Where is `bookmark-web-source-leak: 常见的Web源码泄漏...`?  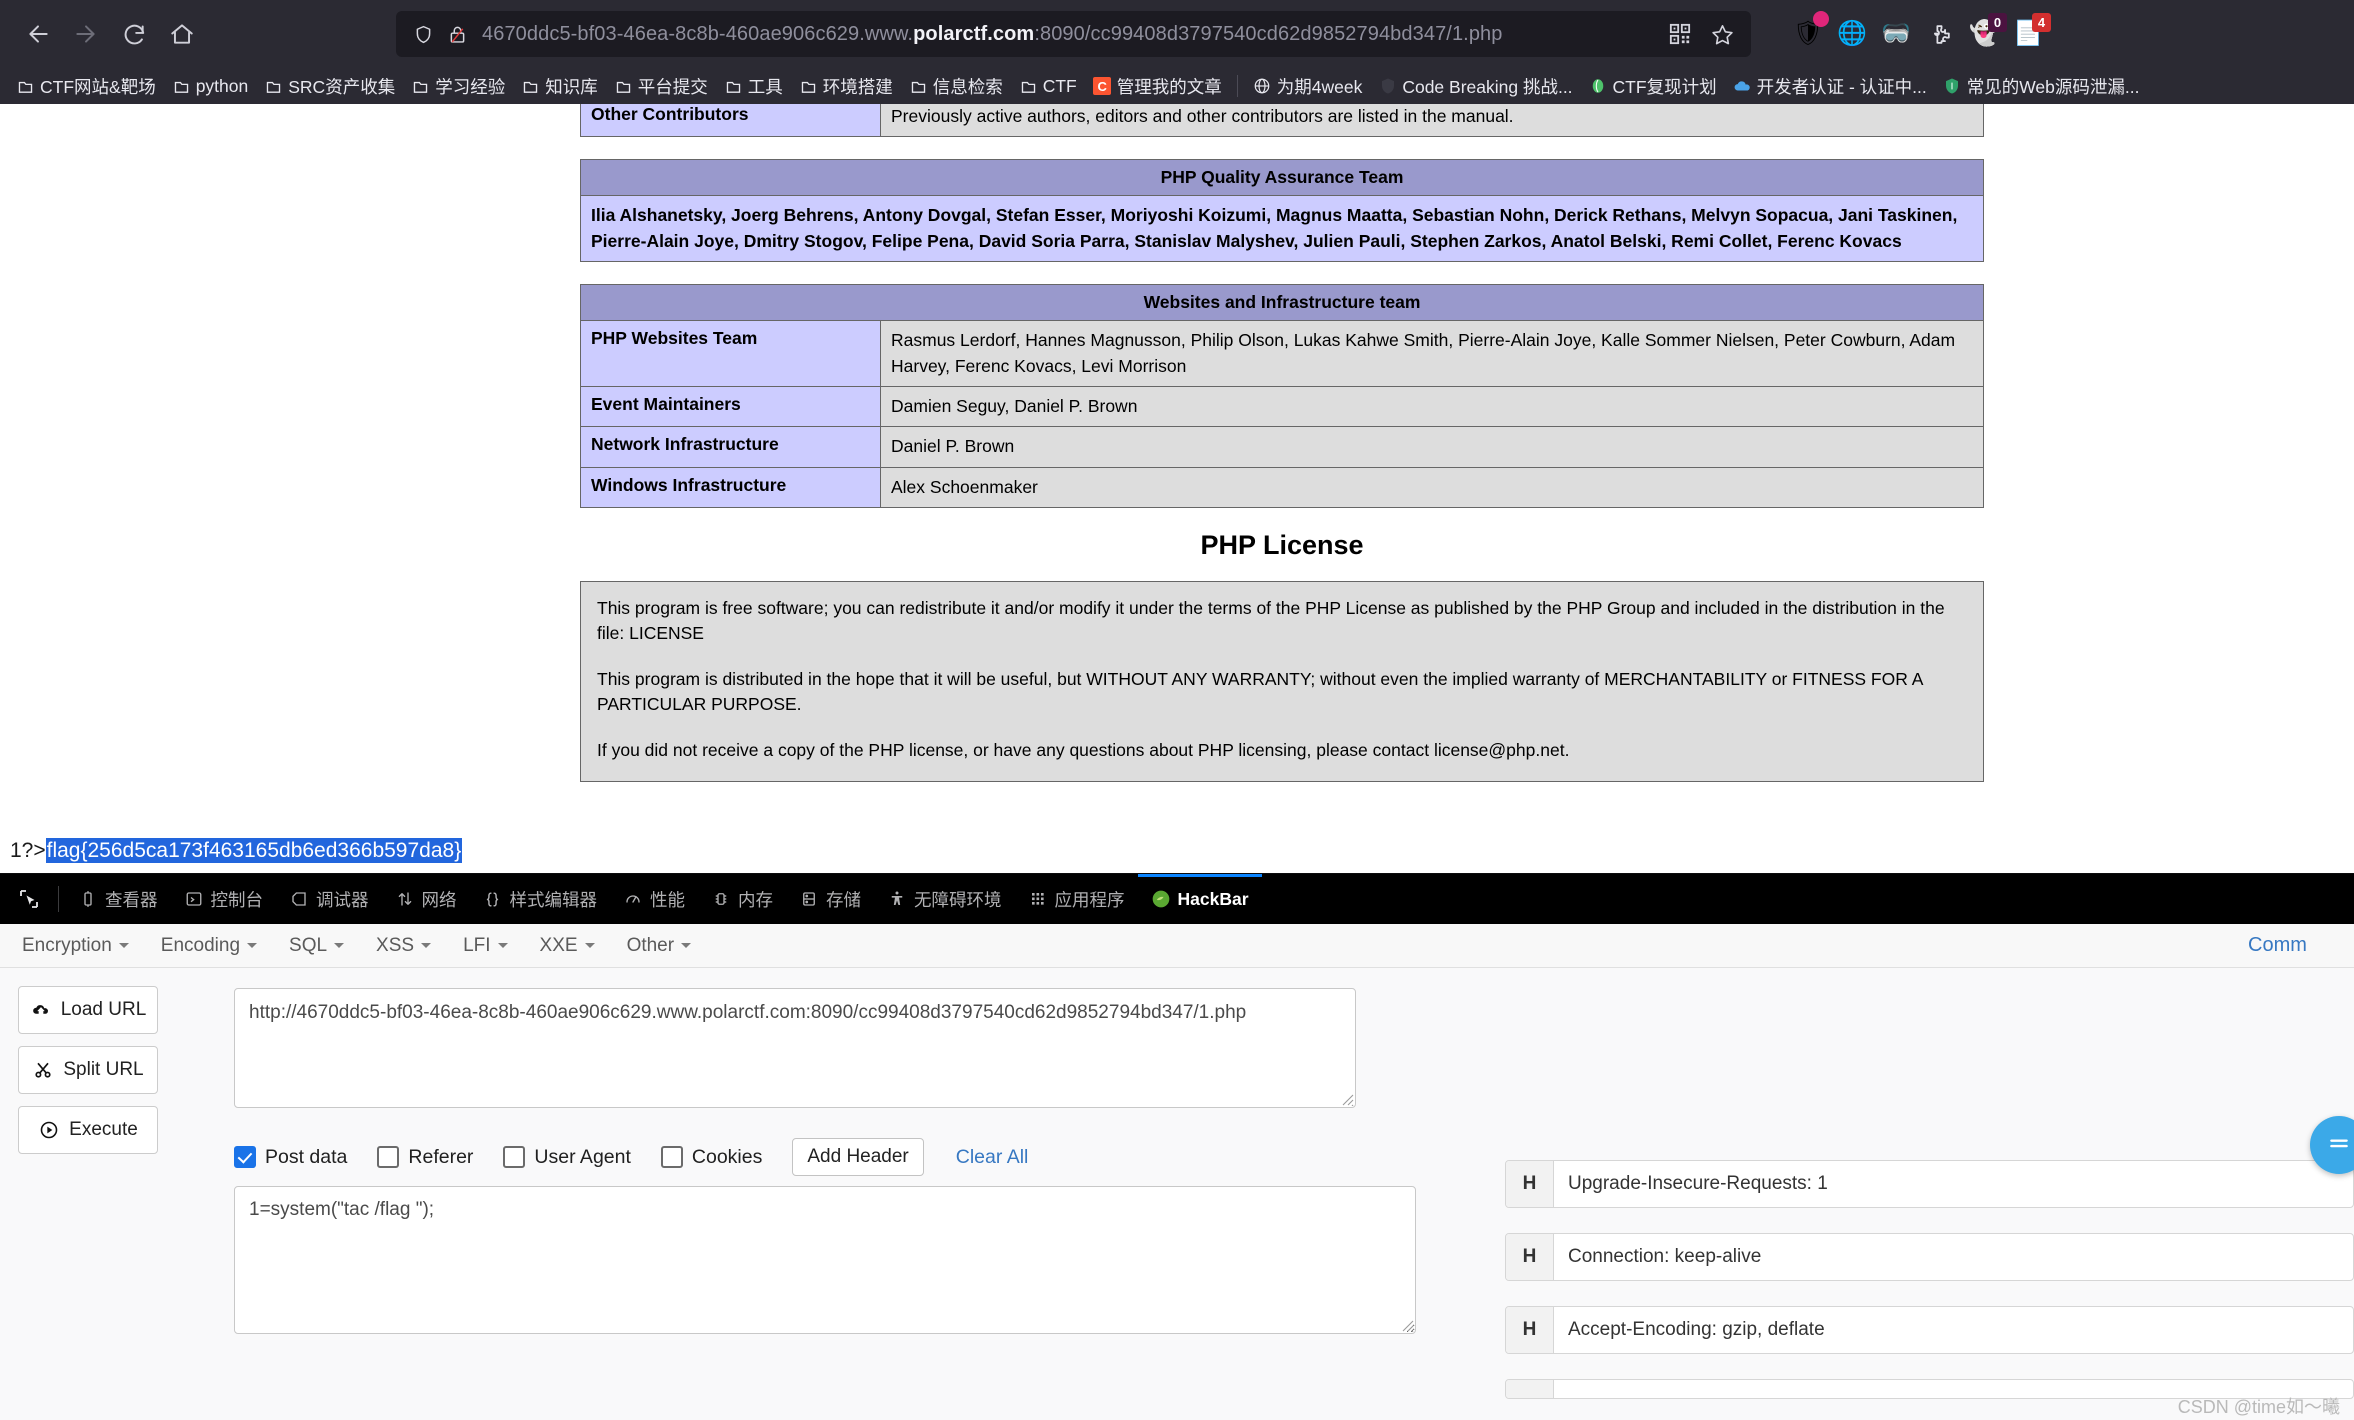
bookmark-web-source-leak: 常见的Web源码泄漏... is located at coordinates (2041, 86).